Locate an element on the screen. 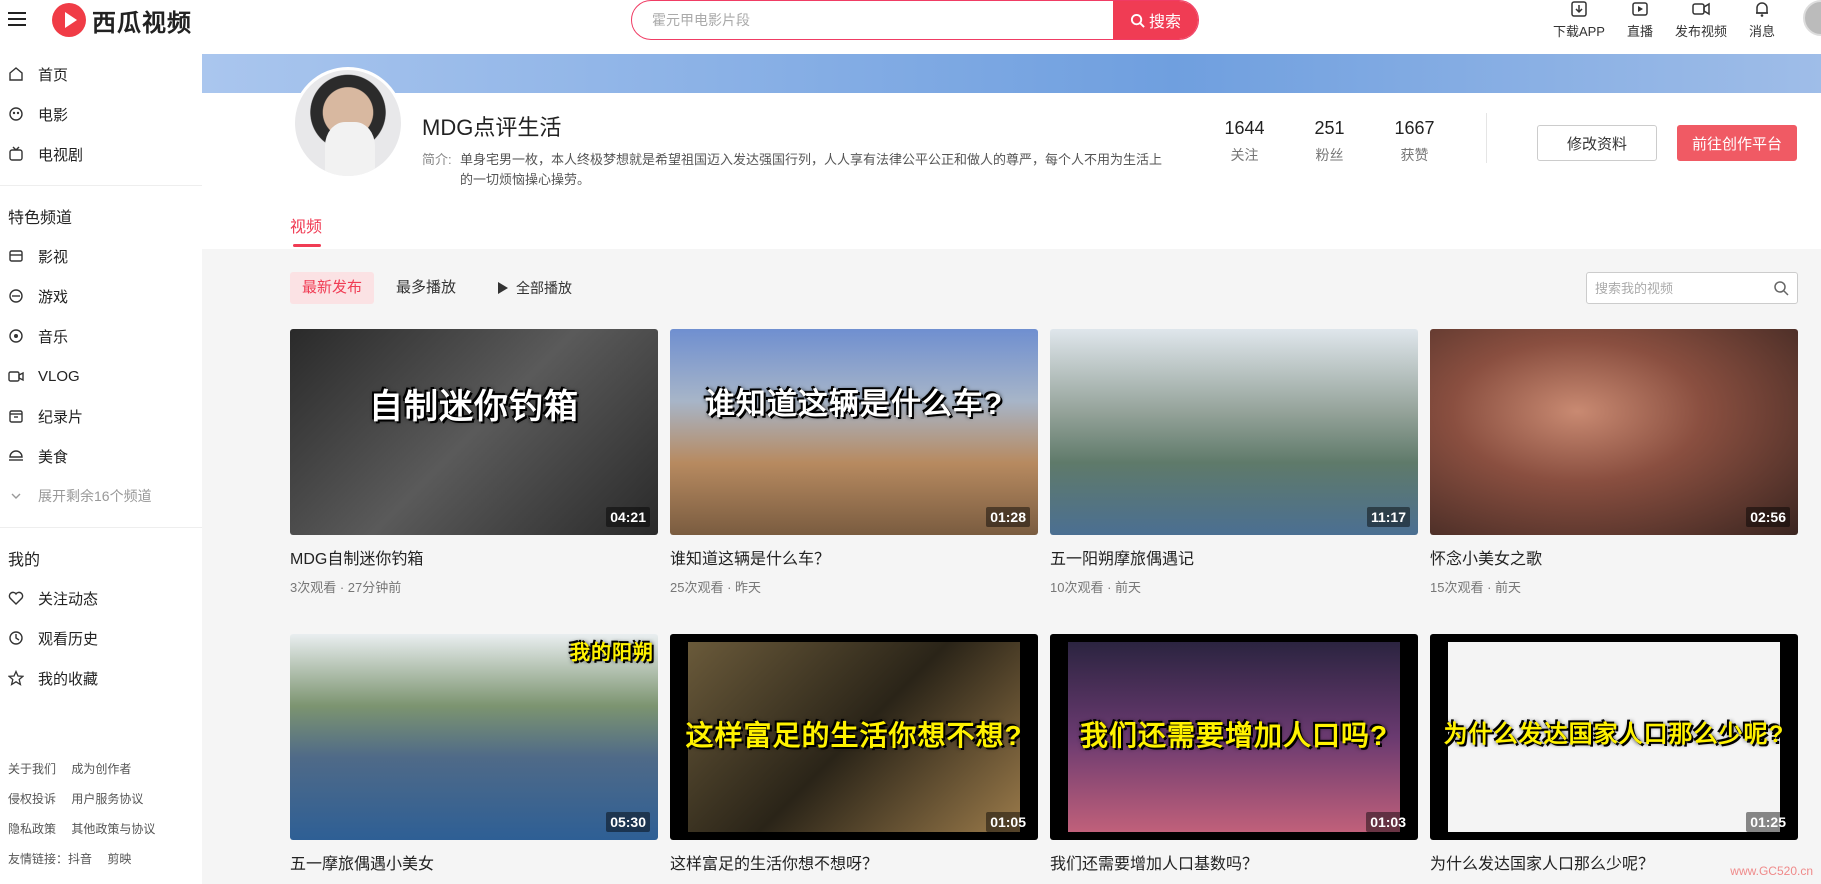 The width and height of the screenshot is (1821, 884). video-thumbnail: 我们还需要增加人口吗? 01:03 is located at coordinates (1234, 737).